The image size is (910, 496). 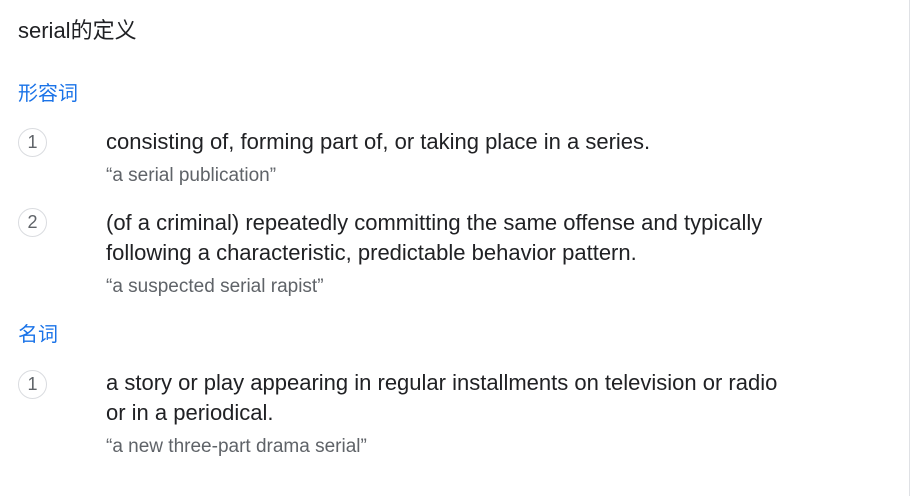 What do you see at coordinates (32, 222) in the screenshot?
I see `sense-number: 2` at bounding box center [32, 222].